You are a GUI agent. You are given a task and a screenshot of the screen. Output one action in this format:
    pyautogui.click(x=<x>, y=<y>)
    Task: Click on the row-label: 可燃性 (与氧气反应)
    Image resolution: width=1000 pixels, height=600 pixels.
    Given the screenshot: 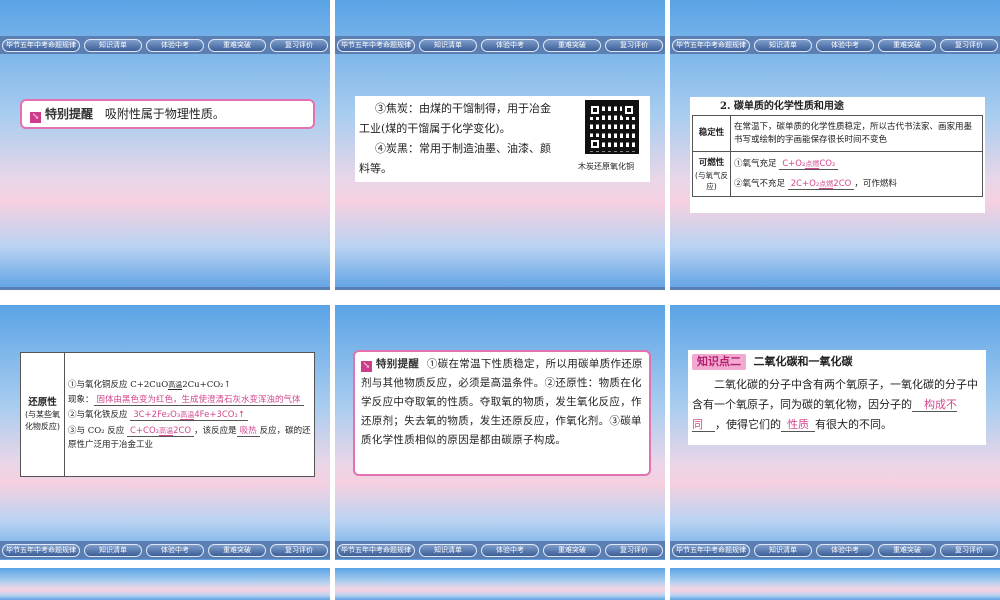 What is the action you would take?
    pyautogui.click(x=711, y=174)
    